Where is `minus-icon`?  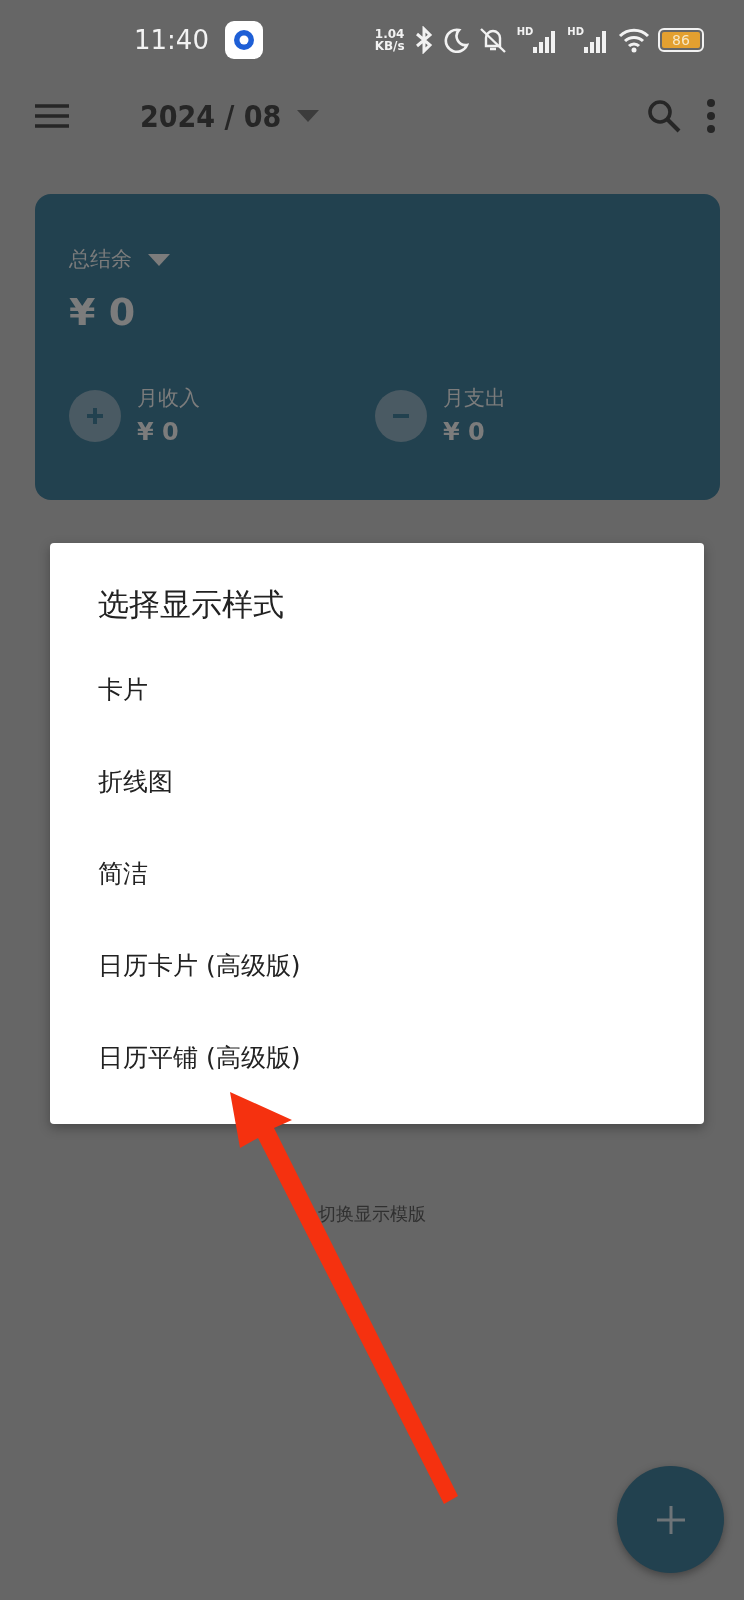 minus-icon is located at coordinates (401, 416).